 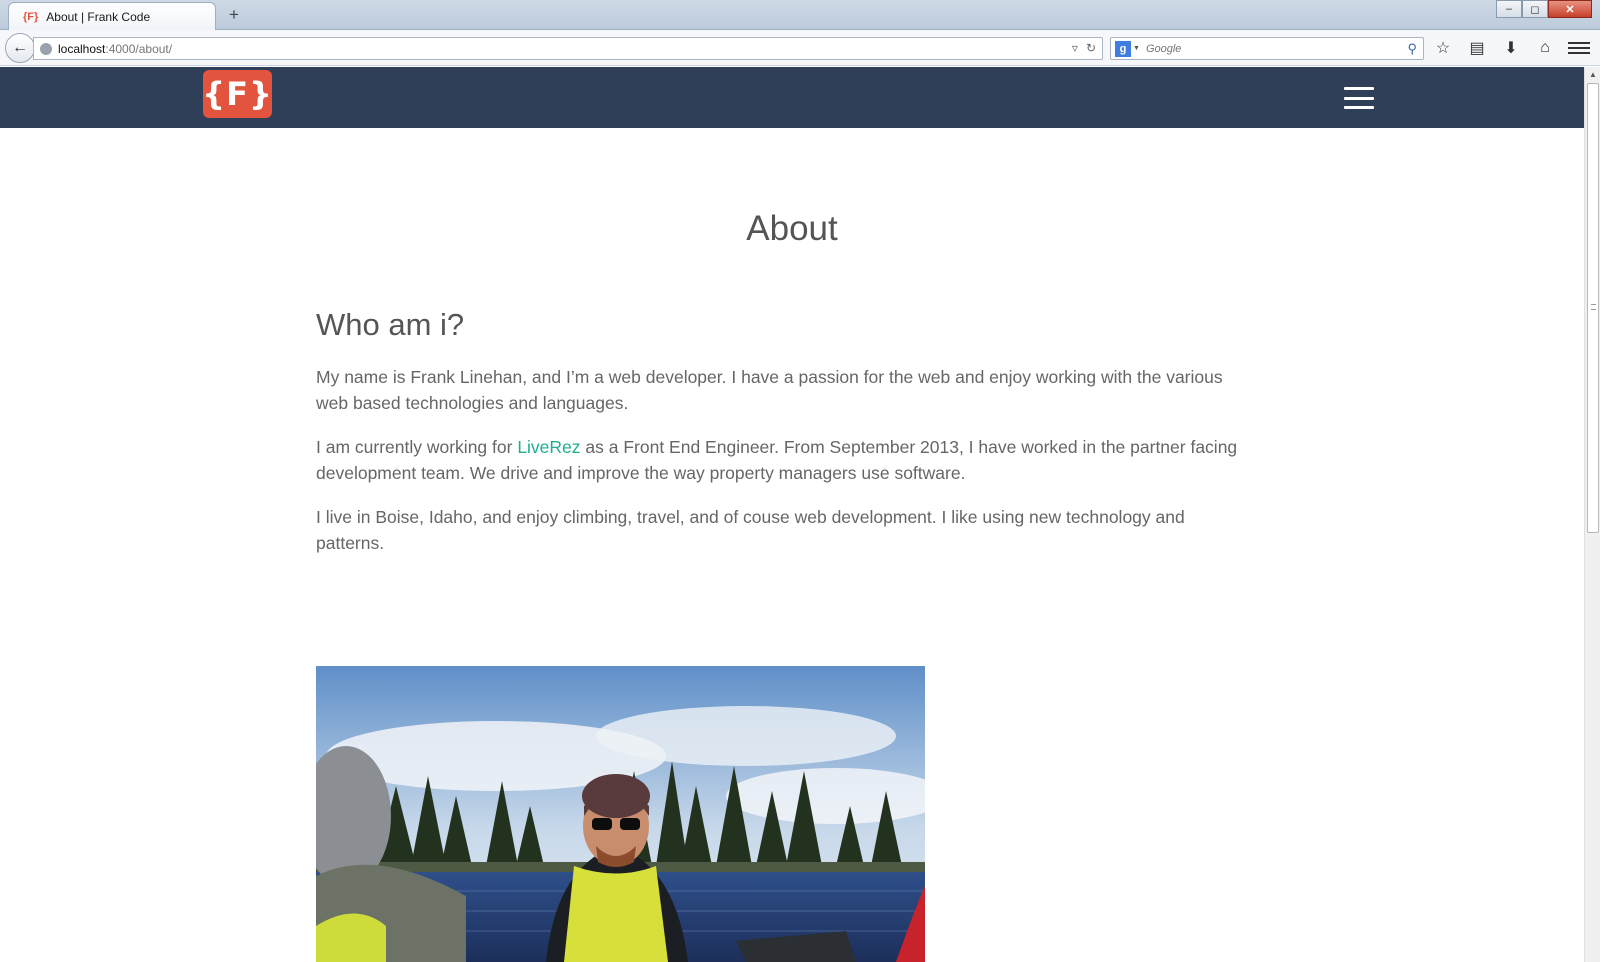 What do you see at coordinates (1359, 98) in the screenshot?
I see `hamburger-menu-icon` at bounding box center [1359, 98].